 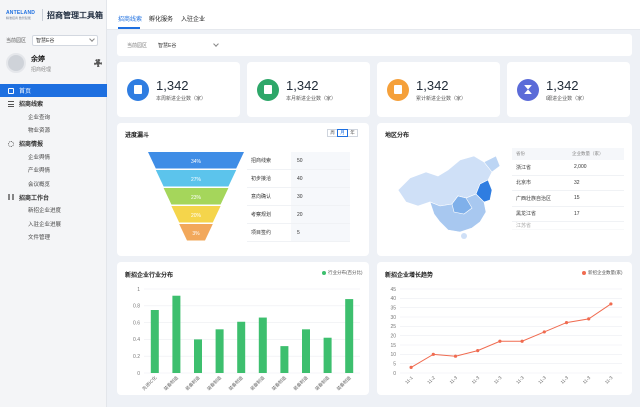 I want to click on y-tick-label: 45, so click(x=393, y=290).